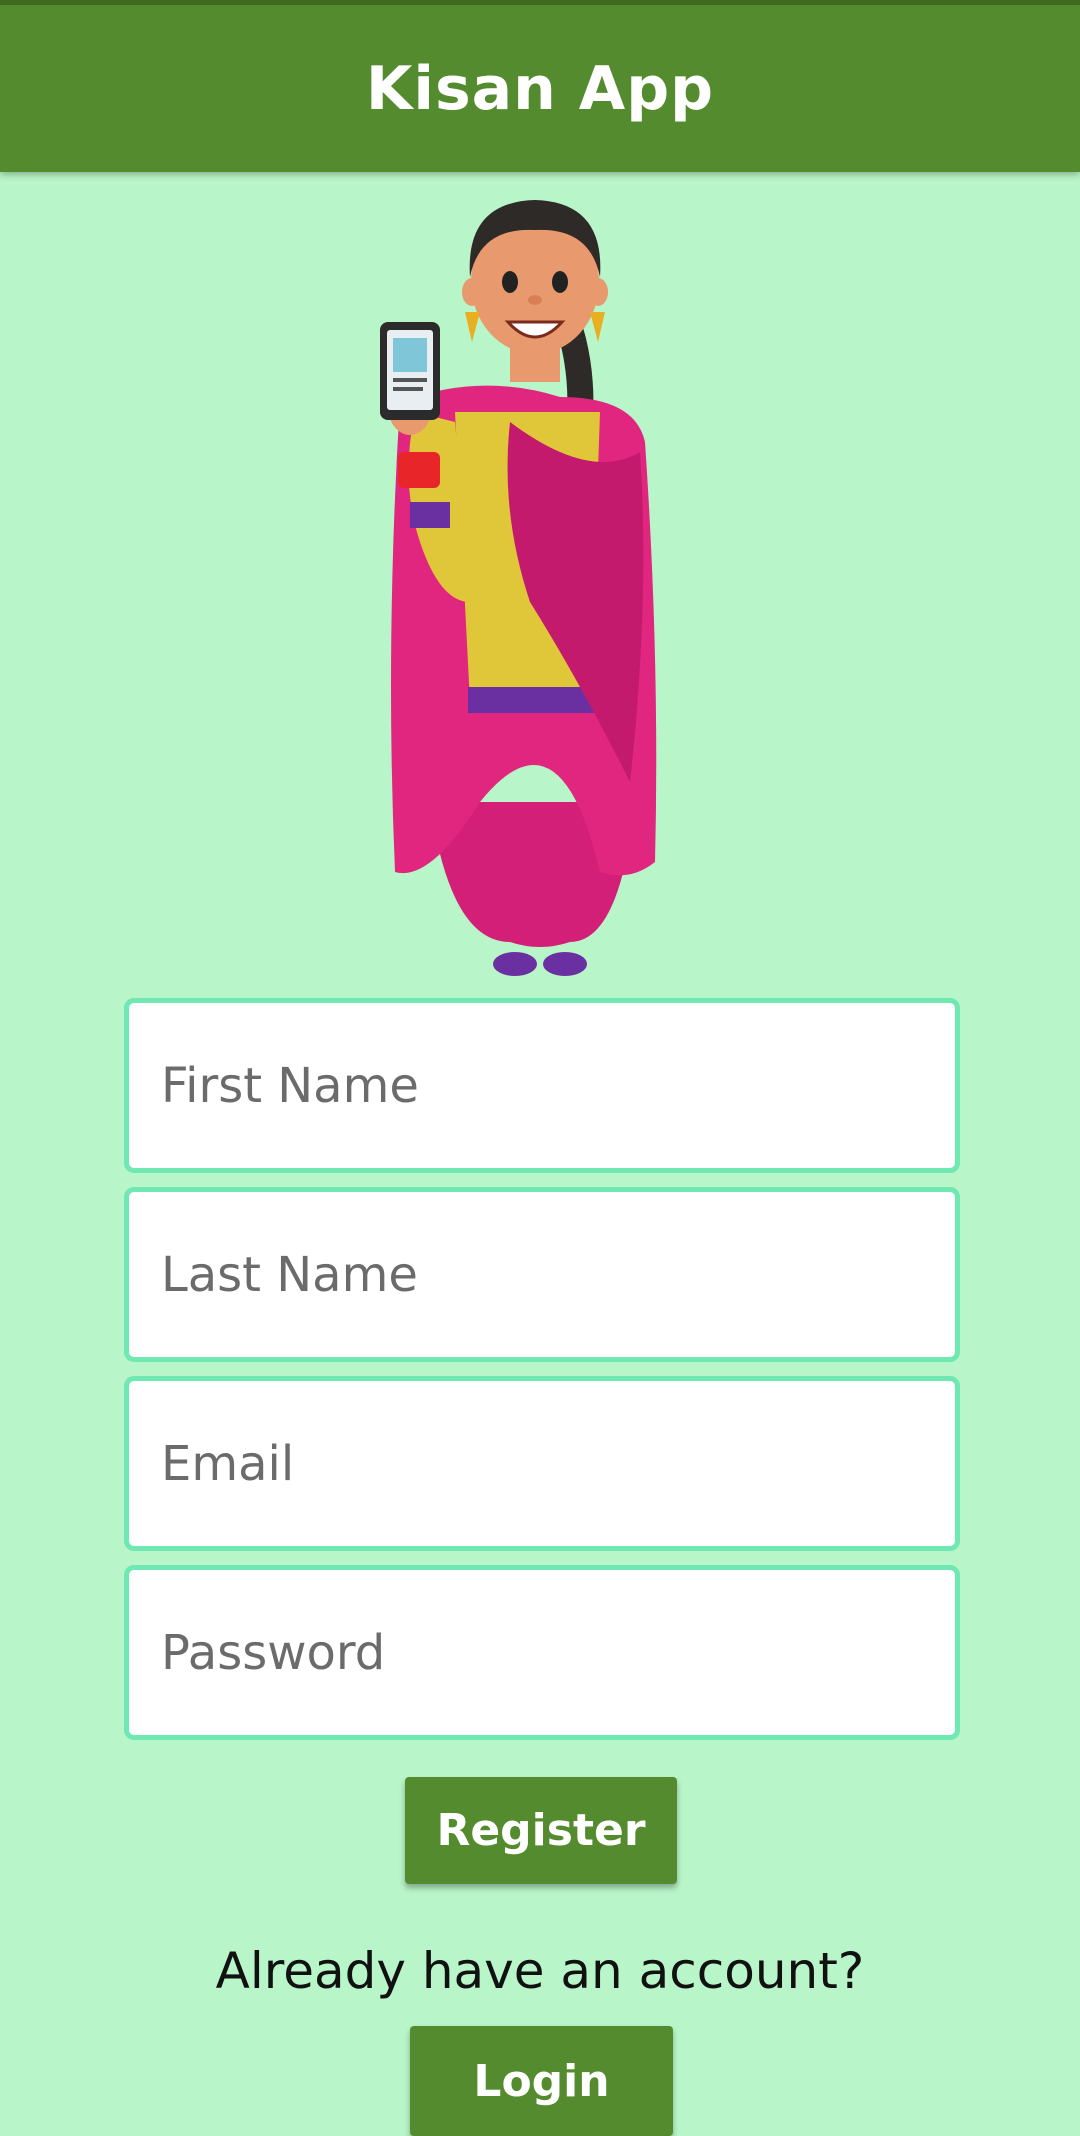  What do you see at coordinates (542, 1652) in the screenshot?
I see `password-input` at bounding box center [542, 1652].